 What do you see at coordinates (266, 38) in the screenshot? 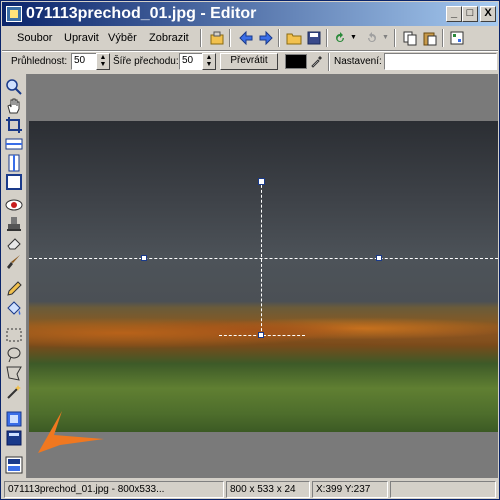
I see `redo-arrow-icon` at bounding box center [266, 38].